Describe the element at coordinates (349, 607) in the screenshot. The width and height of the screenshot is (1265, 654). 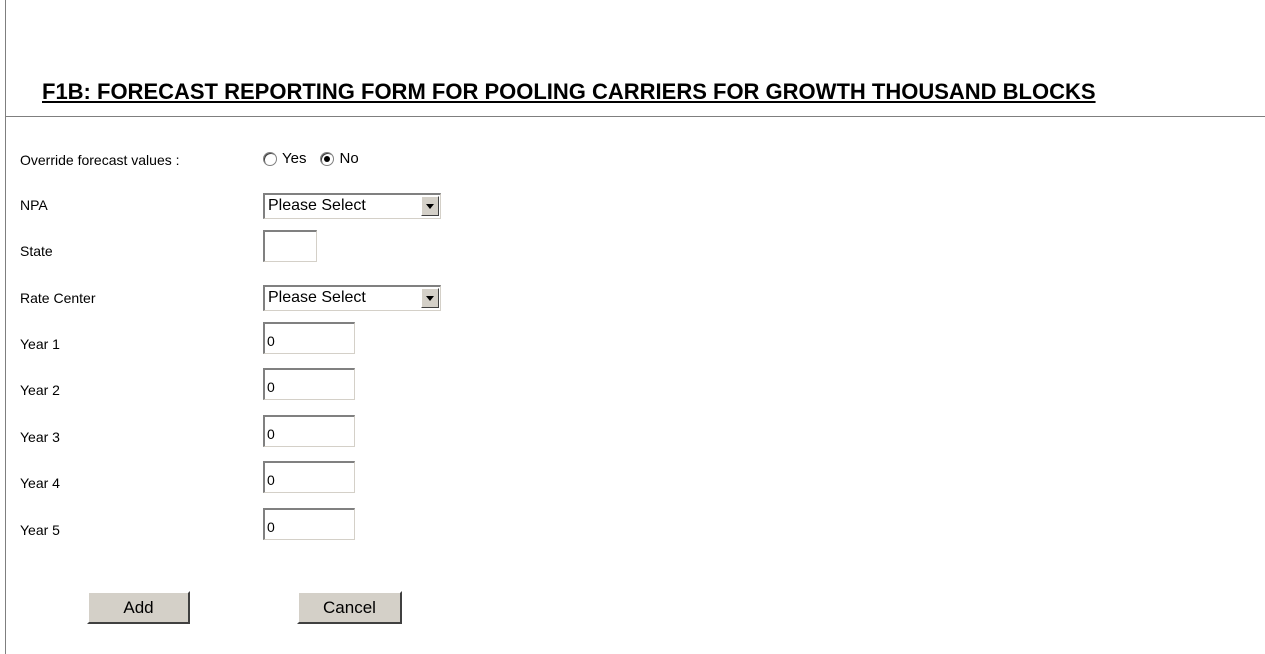
I see `cancel-button: Cancel` at that location.